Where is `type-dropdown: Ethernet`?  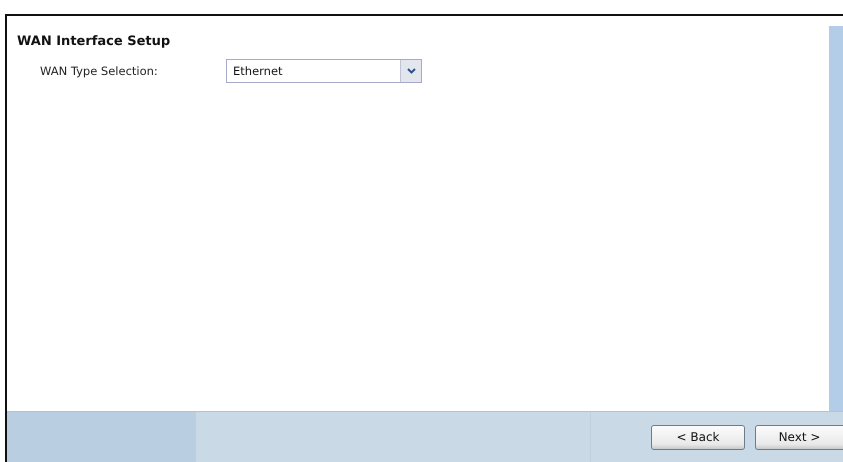 type-dropdown: Ethernet is located at coordinates (324, 71).